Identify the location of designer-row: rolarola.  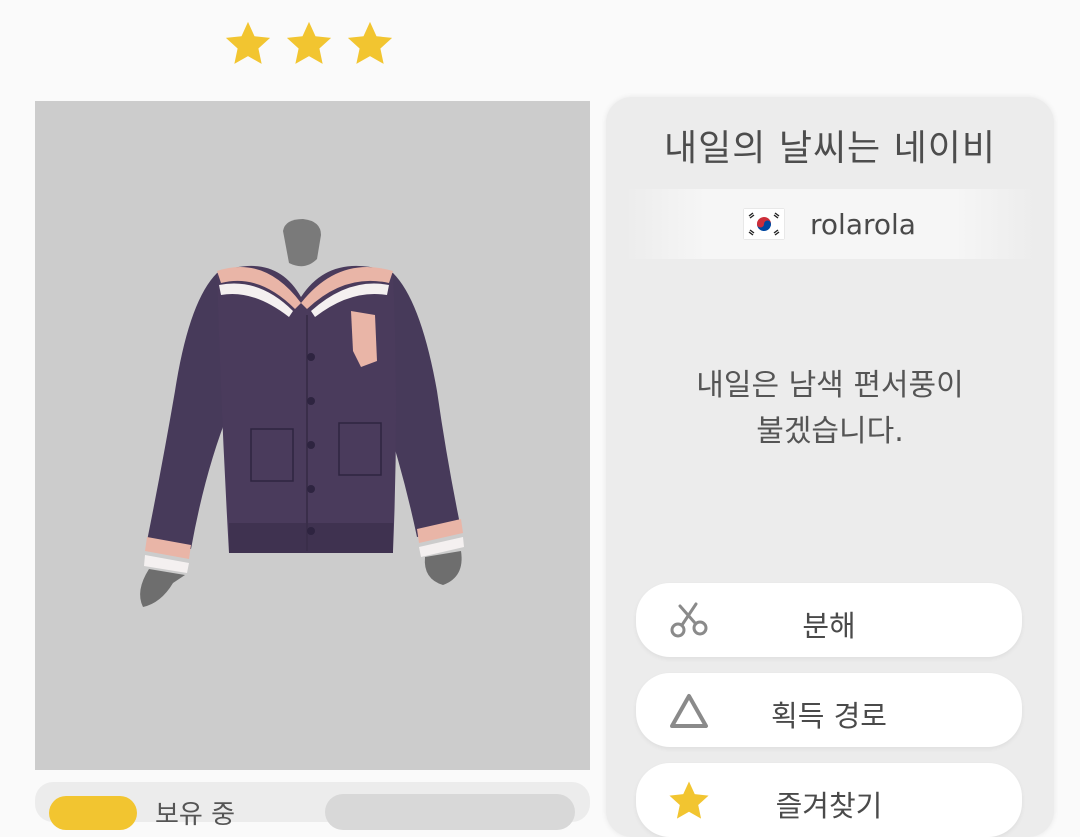
(830, 224).